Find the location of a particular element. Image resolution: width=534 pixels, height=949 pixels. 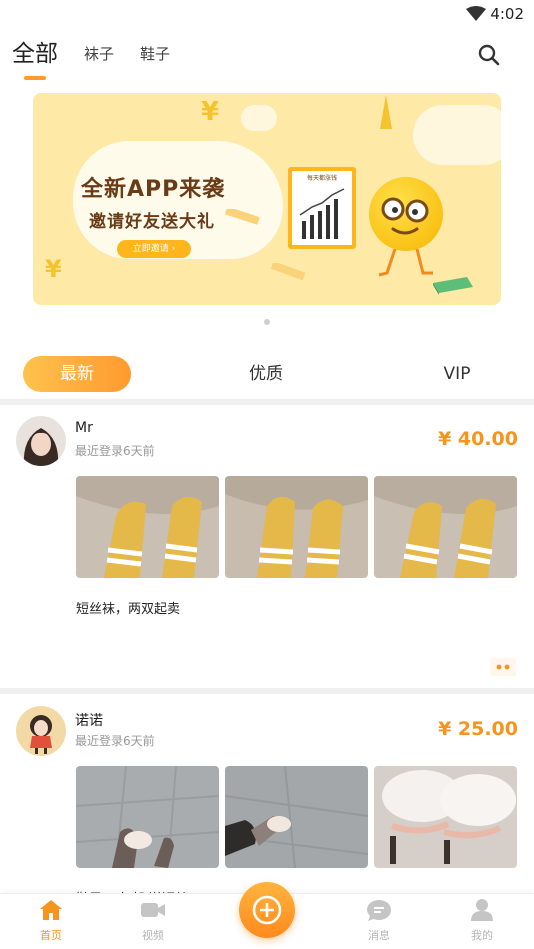

banner-page-indicator is located at coordinates (267, 322).